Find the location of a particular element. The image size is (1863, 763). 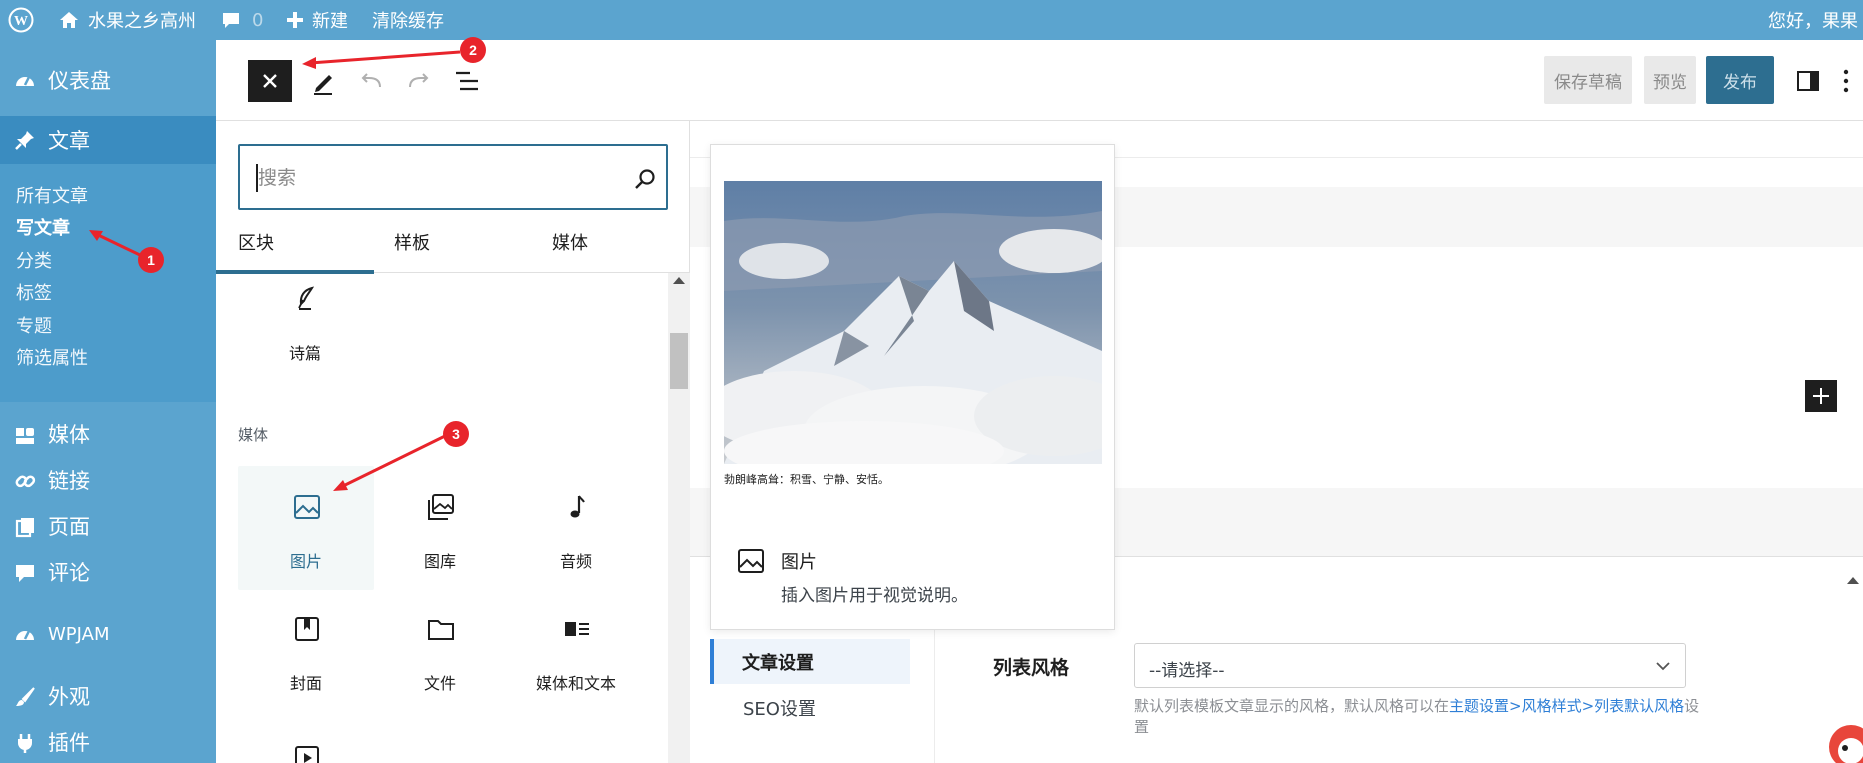

svg-text: W is located at coordinates (21, 21).